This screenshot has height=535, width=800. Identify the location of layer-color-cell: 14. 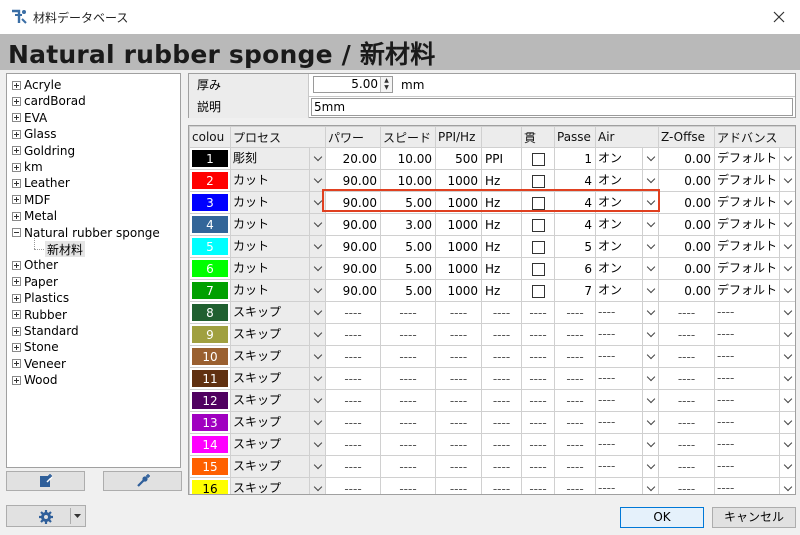
(210, 444).